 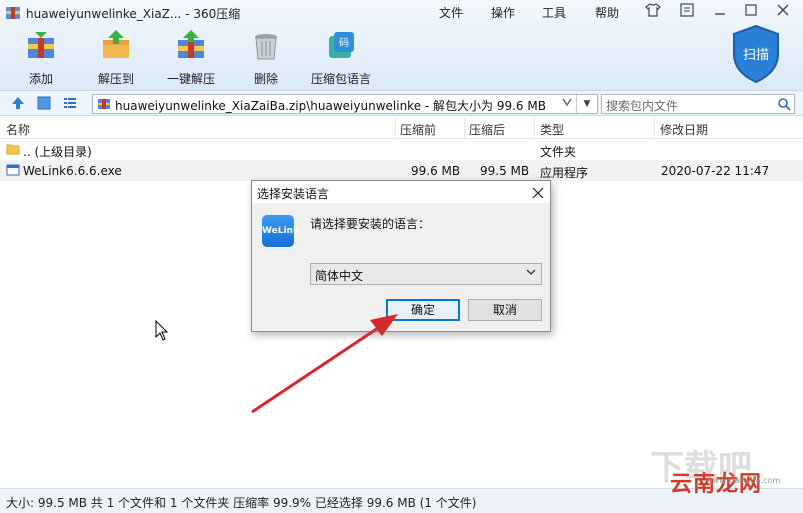 What do you see at coordinates (72, 171) in the screenshot?
I see `row-name: WeLink6.6.6.exe` at bounding box center [72, 171].